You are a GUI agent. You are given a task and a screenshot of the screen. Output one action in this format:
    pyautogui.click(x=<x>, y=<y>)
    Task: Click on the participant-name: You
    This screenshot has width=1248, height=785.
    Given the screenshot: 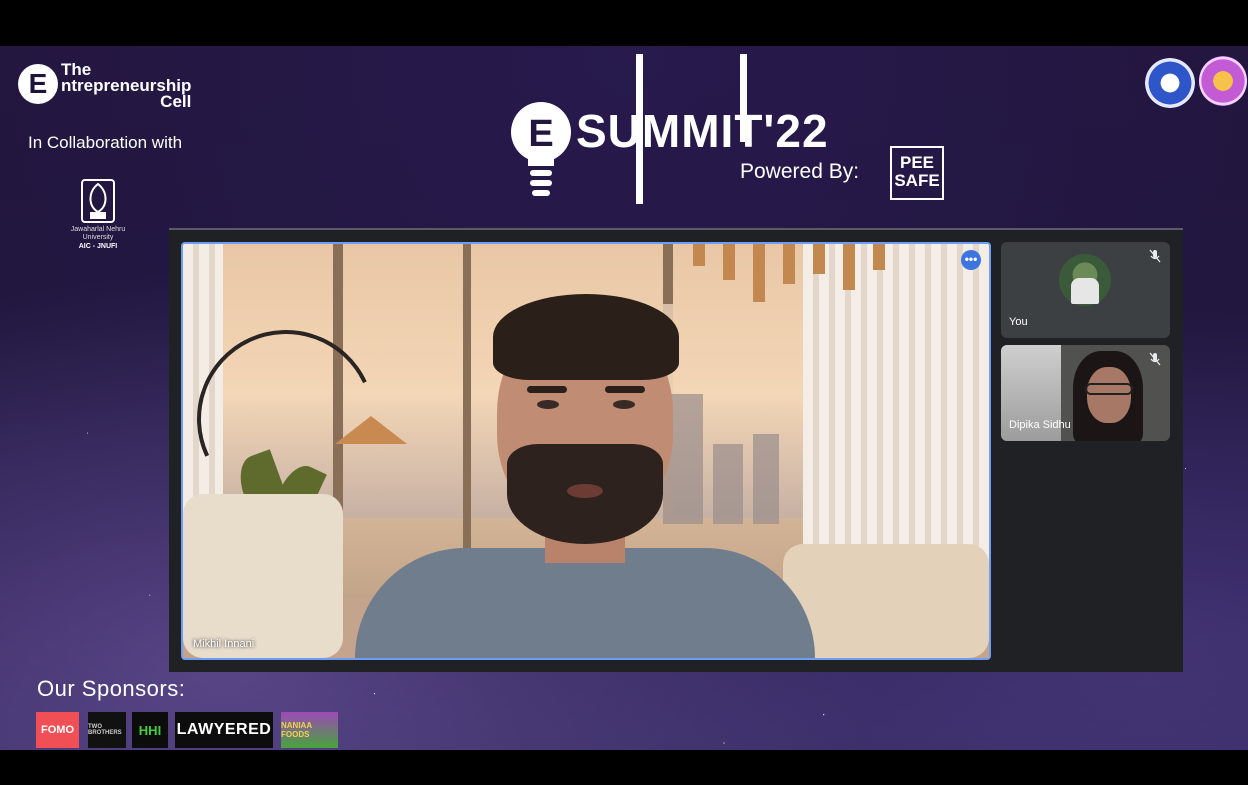 What is the action you would take?
    pyautogui.click(x=1018, y=322)
    